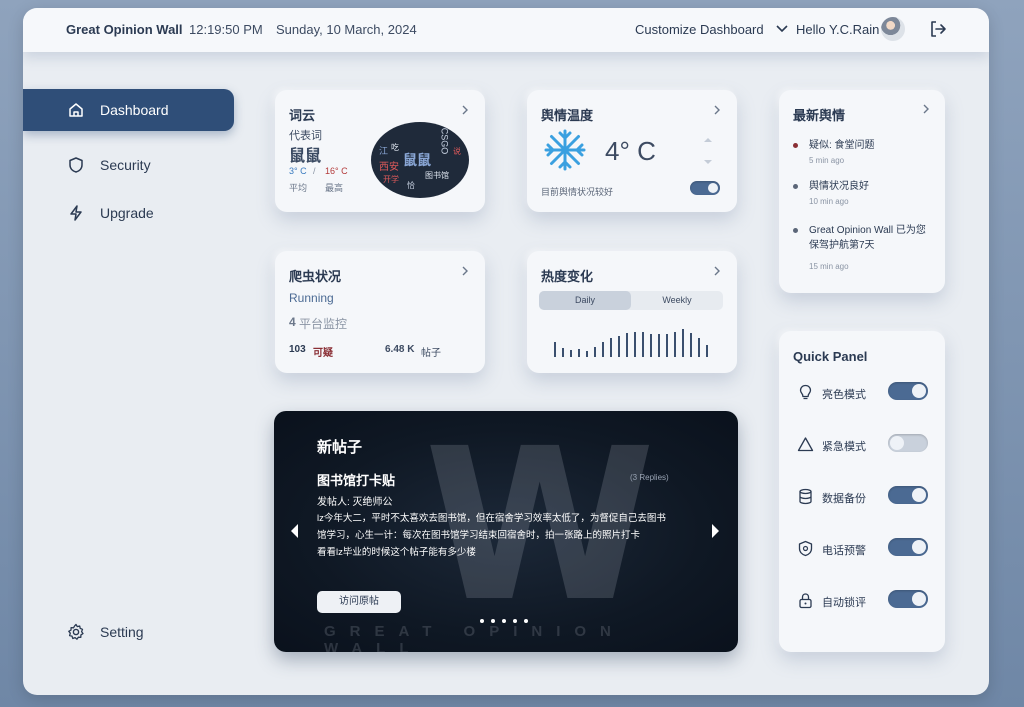 This screenshot has height=707, width=1024. I want to click on word-cloud-image: 鼠鼠 CSGO 西安 开学 图书馆 说 吃 江 恰, so click(420, 160).